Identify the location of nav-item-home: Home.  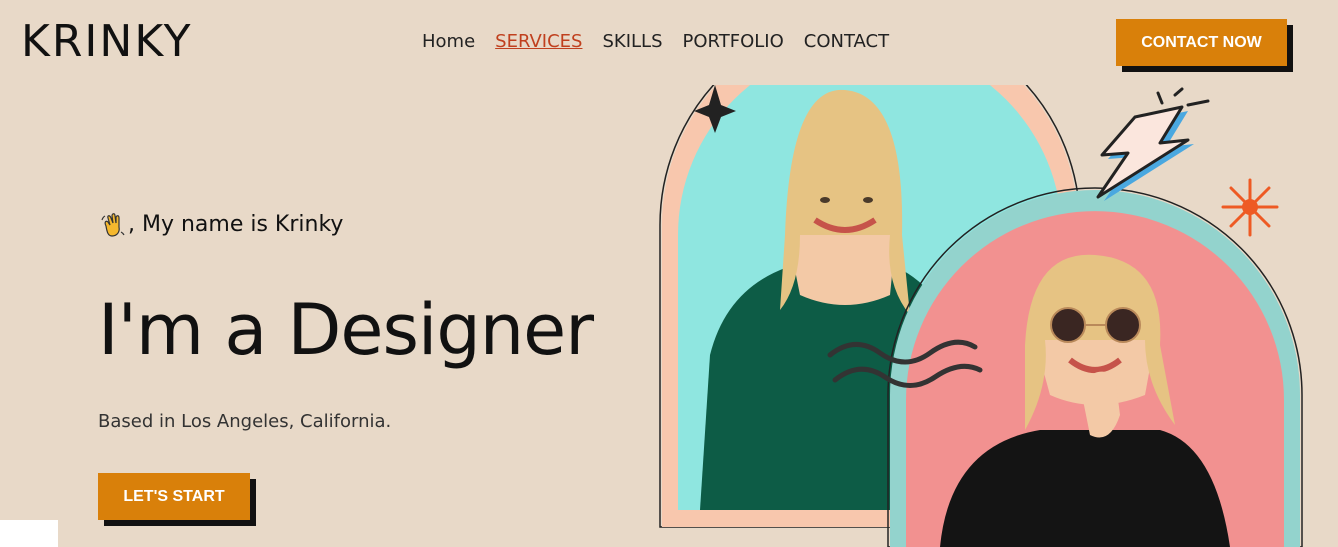
(448, 42).